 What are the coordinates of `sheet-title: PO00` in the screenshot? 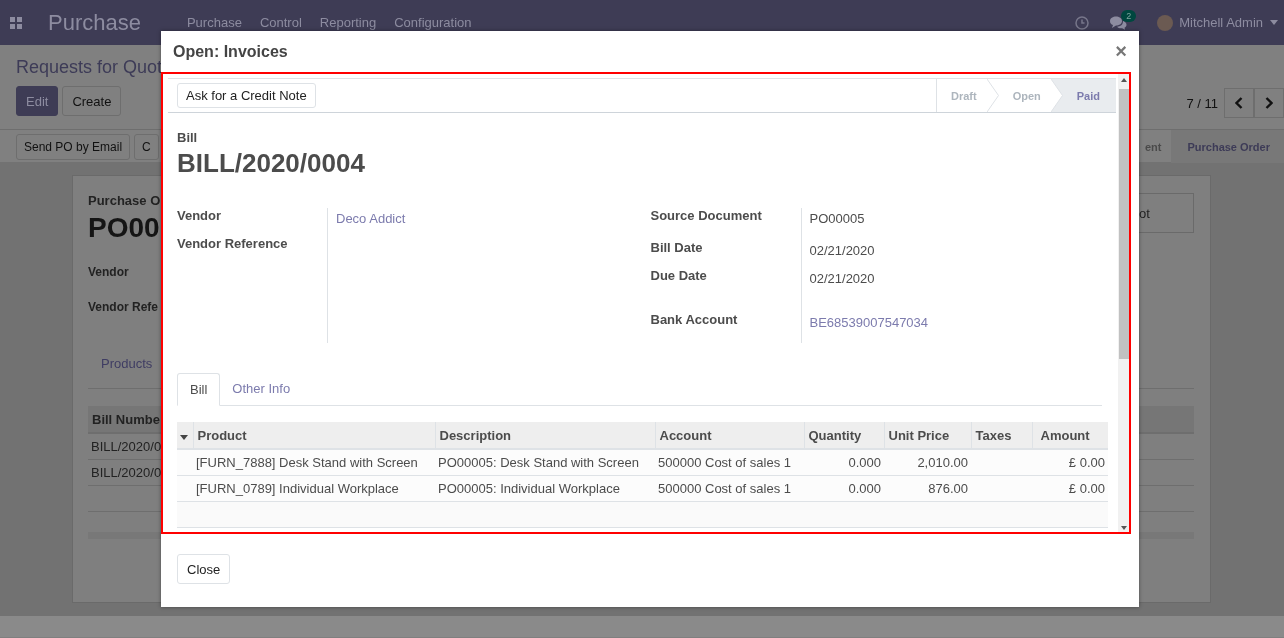 It's located at (124, 228).